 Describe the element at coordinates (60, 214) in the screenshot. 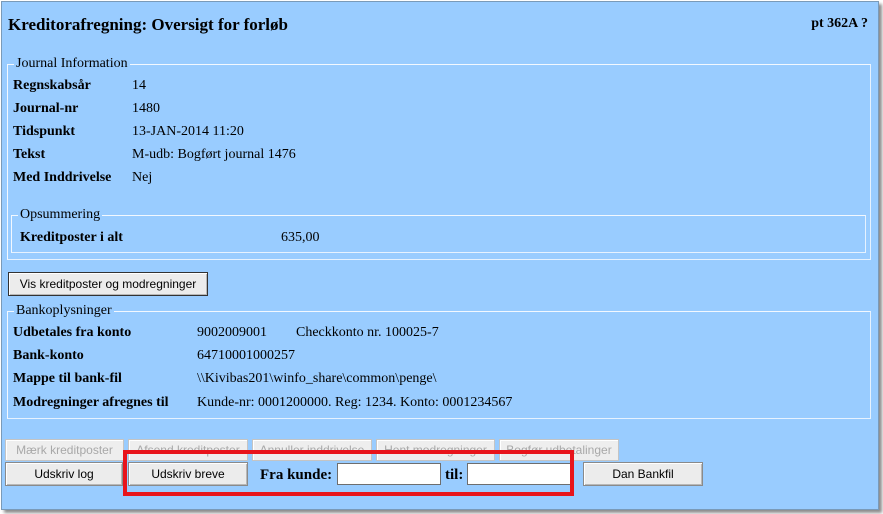

I see `summary-legend: Opsummering` at that location.